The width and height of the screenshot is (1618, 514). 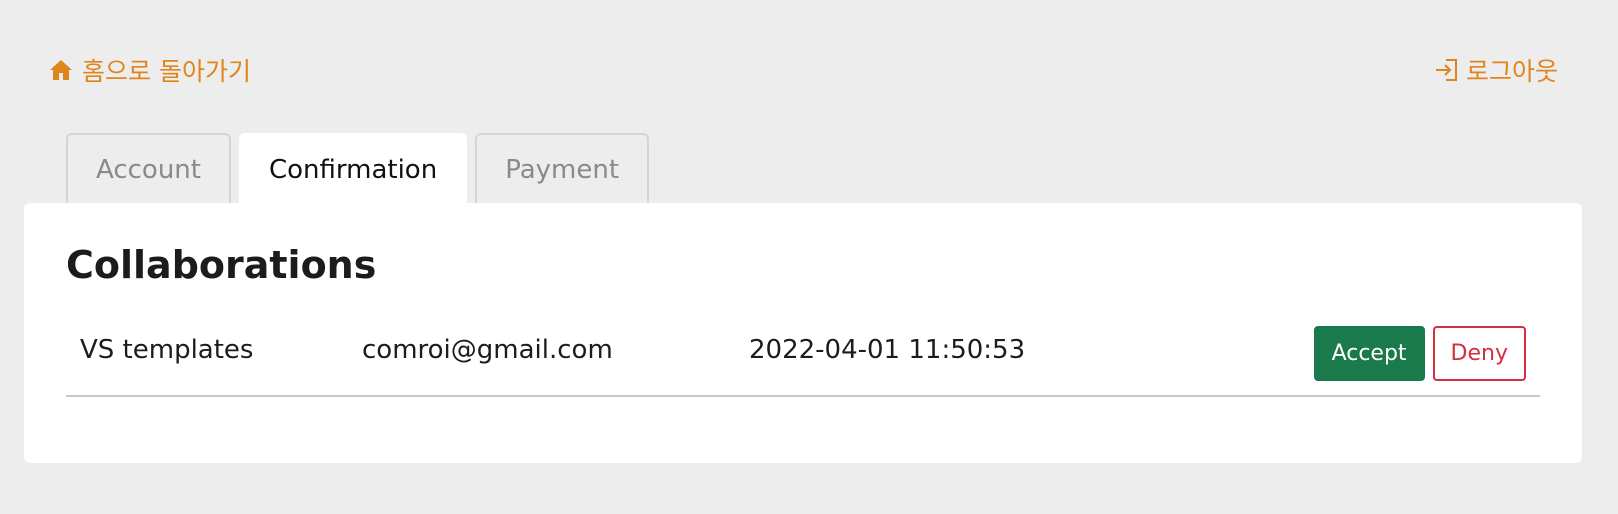 I want to click on collaboration-date: 2022-04-01 11:50:53, so click(x=887, y=350).